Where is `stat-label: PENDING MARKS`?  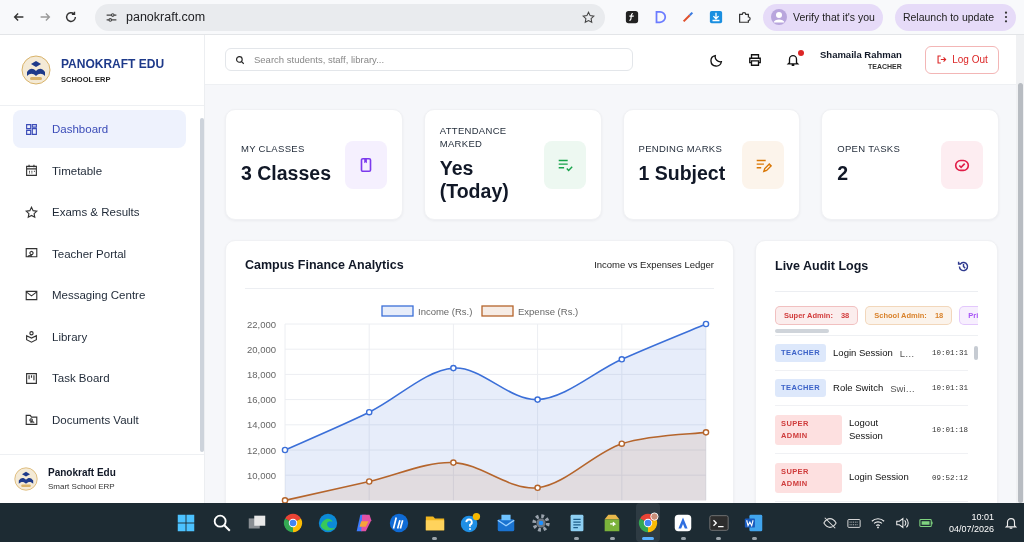
stat-label: PENDING MARKS is located at coordinates (681, 149).